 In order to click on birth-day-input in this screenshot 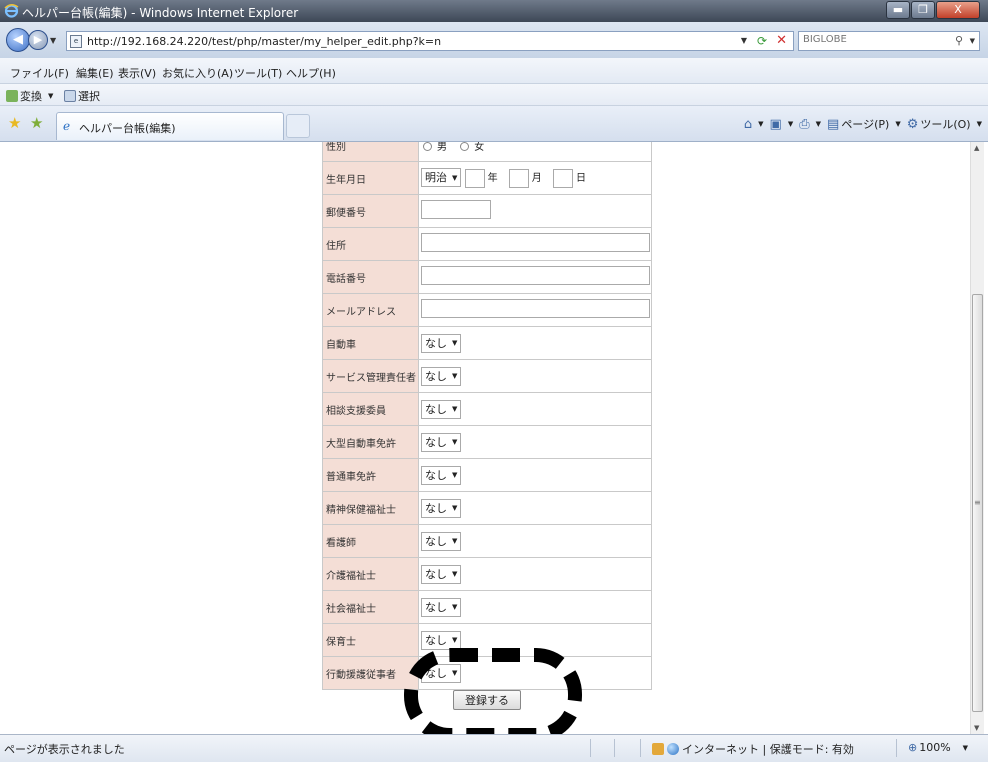, I will do `click(562, 178)`.